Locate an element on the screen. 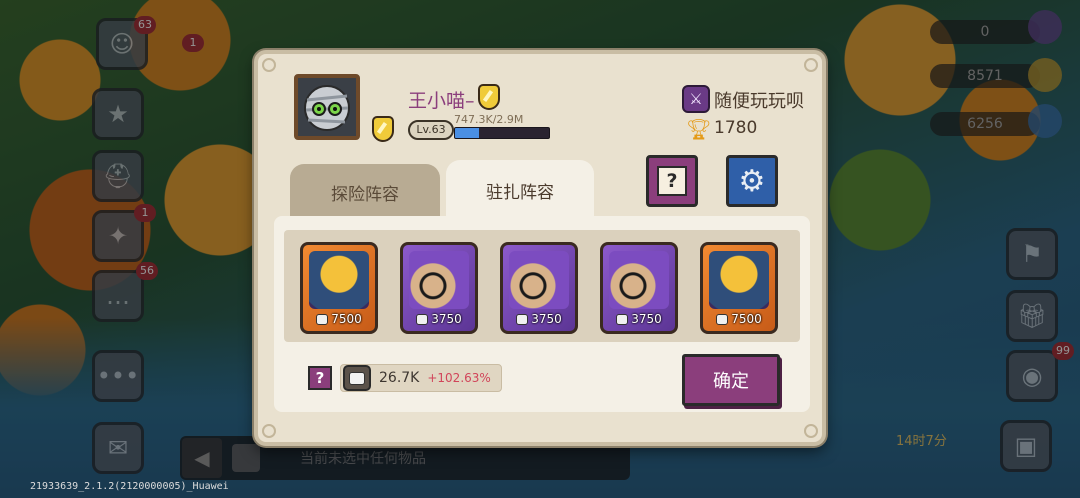 The height and width of the screenshot is (498, 1080). trophy-icon: 🏆︎ is located at coordinates (699, 129).